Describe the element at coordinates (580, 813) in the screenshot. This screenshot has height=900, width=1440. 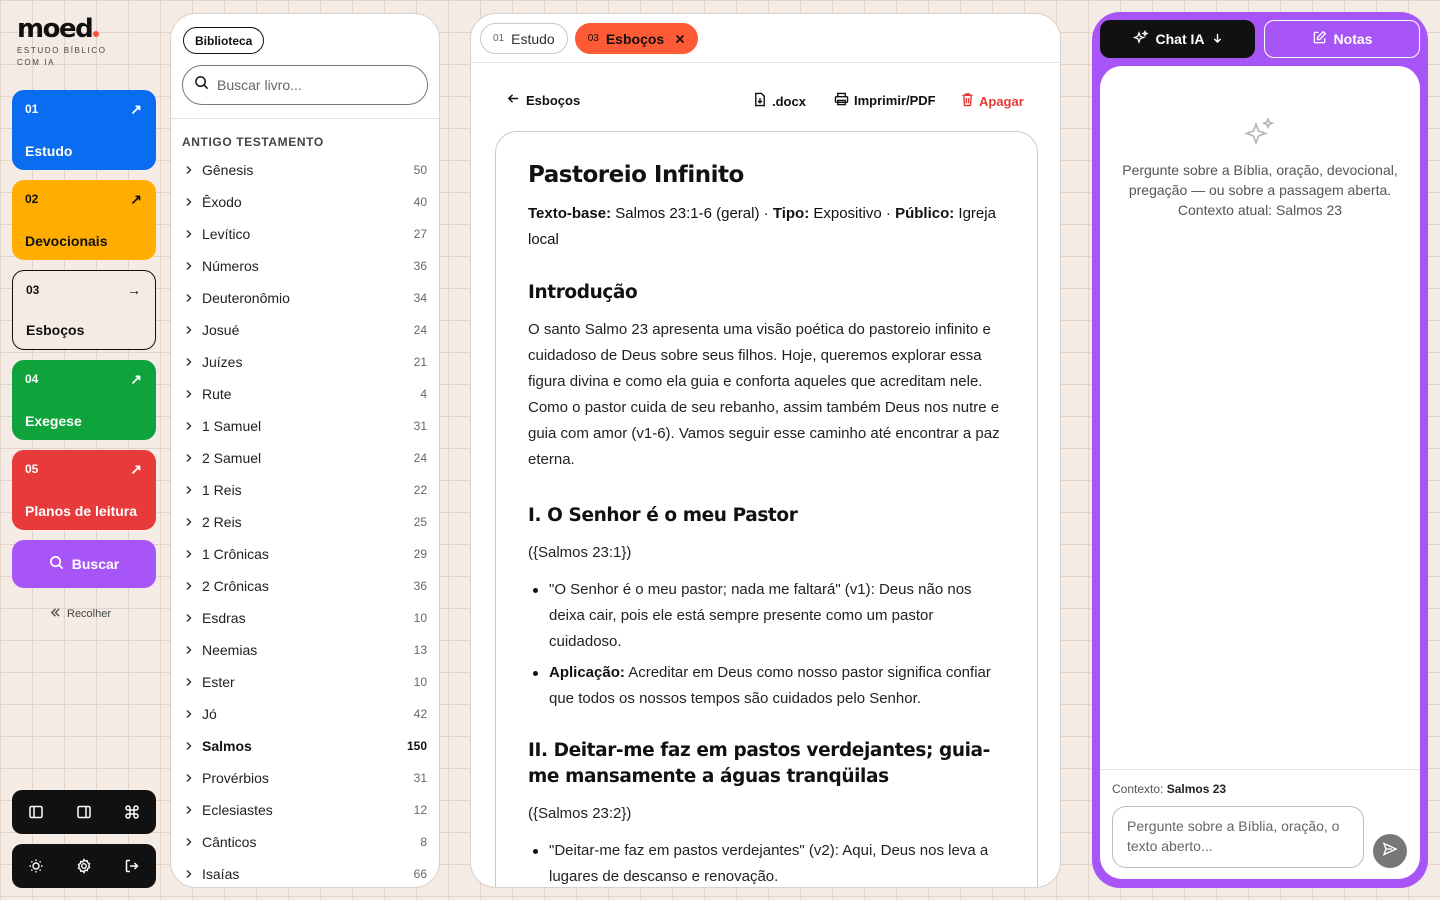
I see `section-reference: ({Salmos 23:2})` at that location.